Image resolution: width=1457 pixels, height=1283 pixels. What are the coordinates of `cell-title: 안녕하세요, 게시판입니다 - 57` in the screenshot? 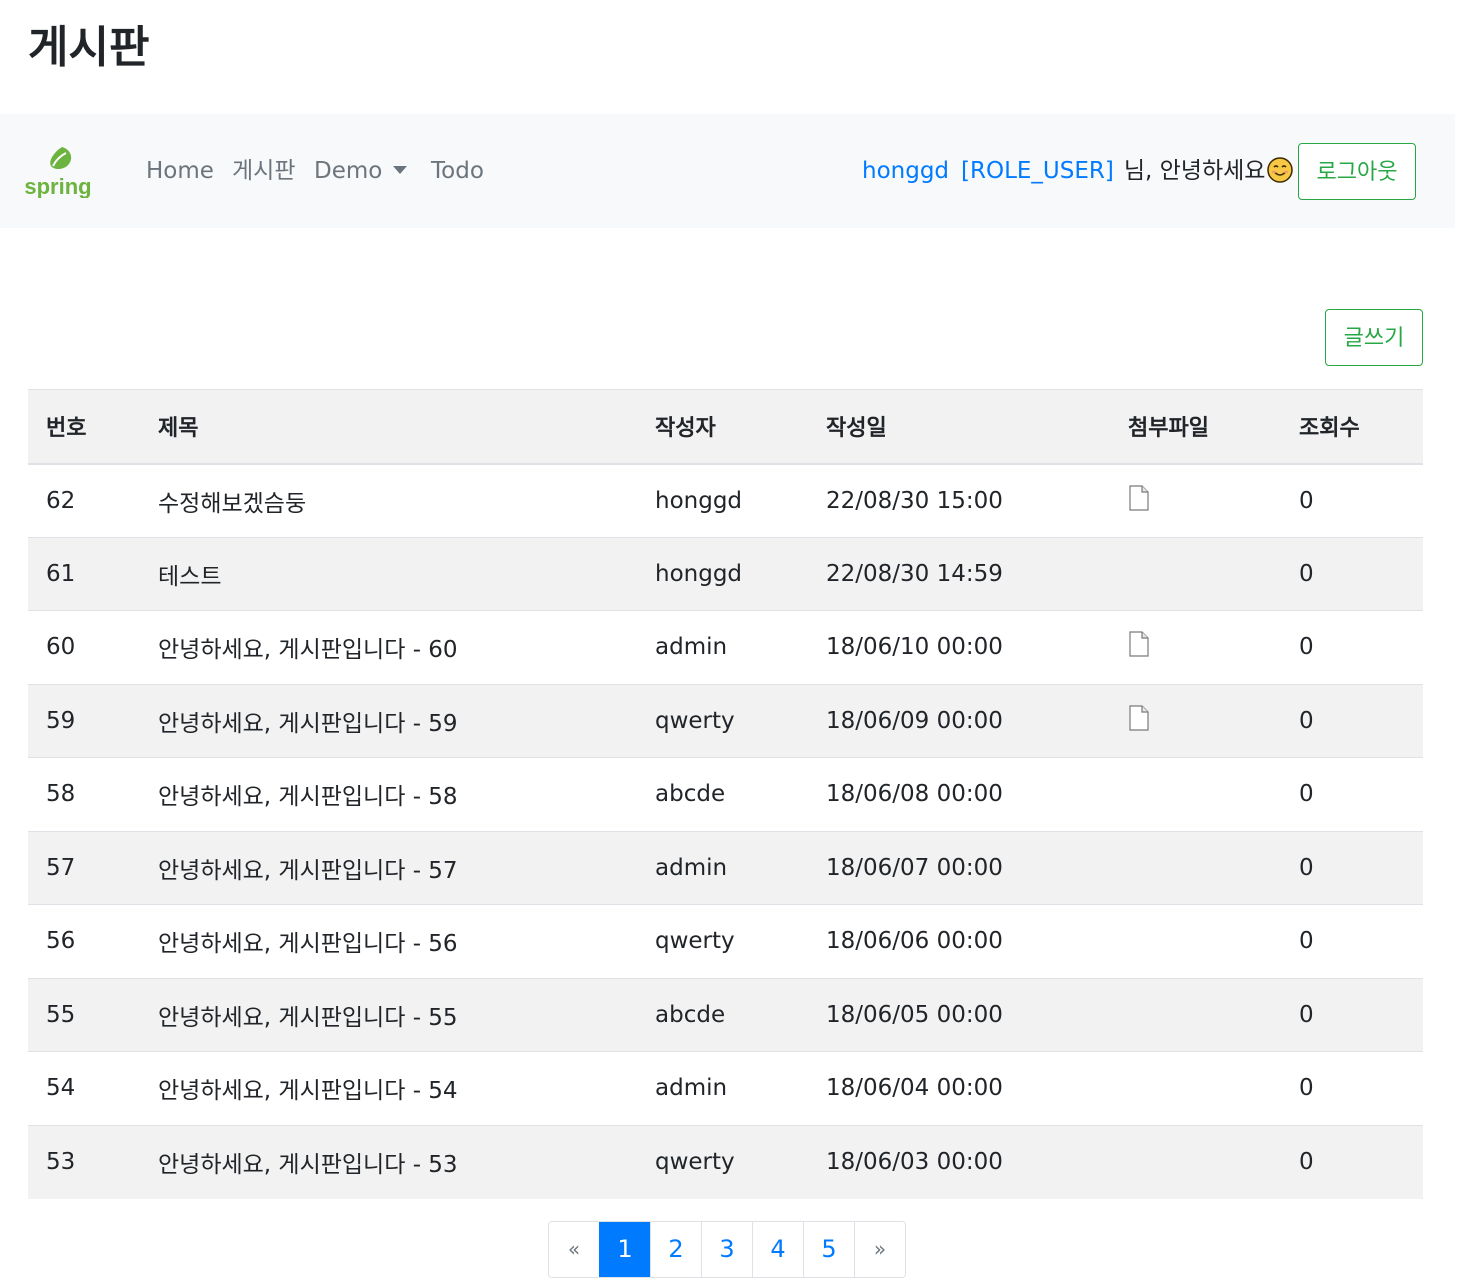 It's located at (388, 867).